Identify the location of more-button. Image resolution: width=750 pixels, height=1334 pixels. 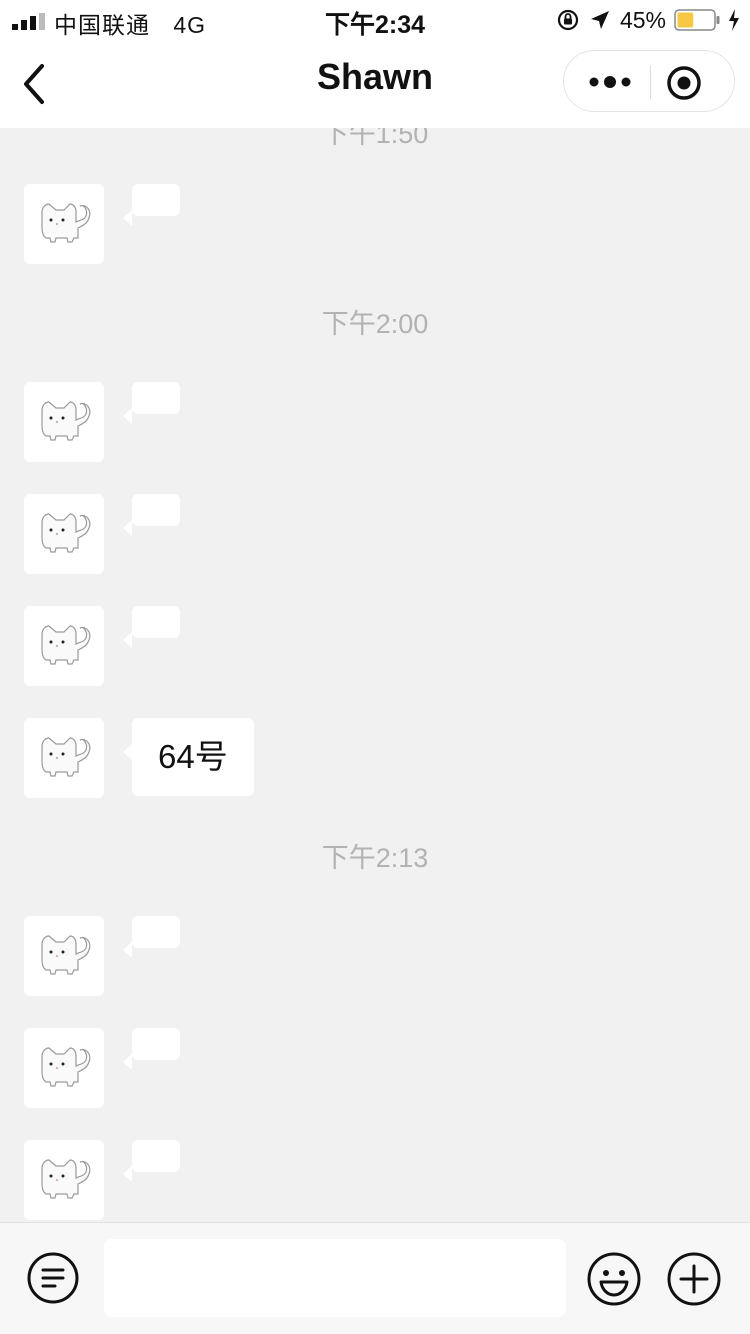
(610, 82).